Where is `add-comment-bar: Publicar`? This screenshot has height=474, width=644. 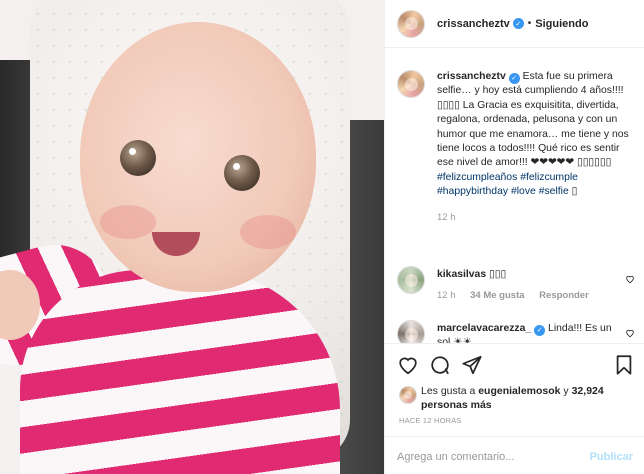 add-comment-bar: Publicar is located at coordinates (514, 455).